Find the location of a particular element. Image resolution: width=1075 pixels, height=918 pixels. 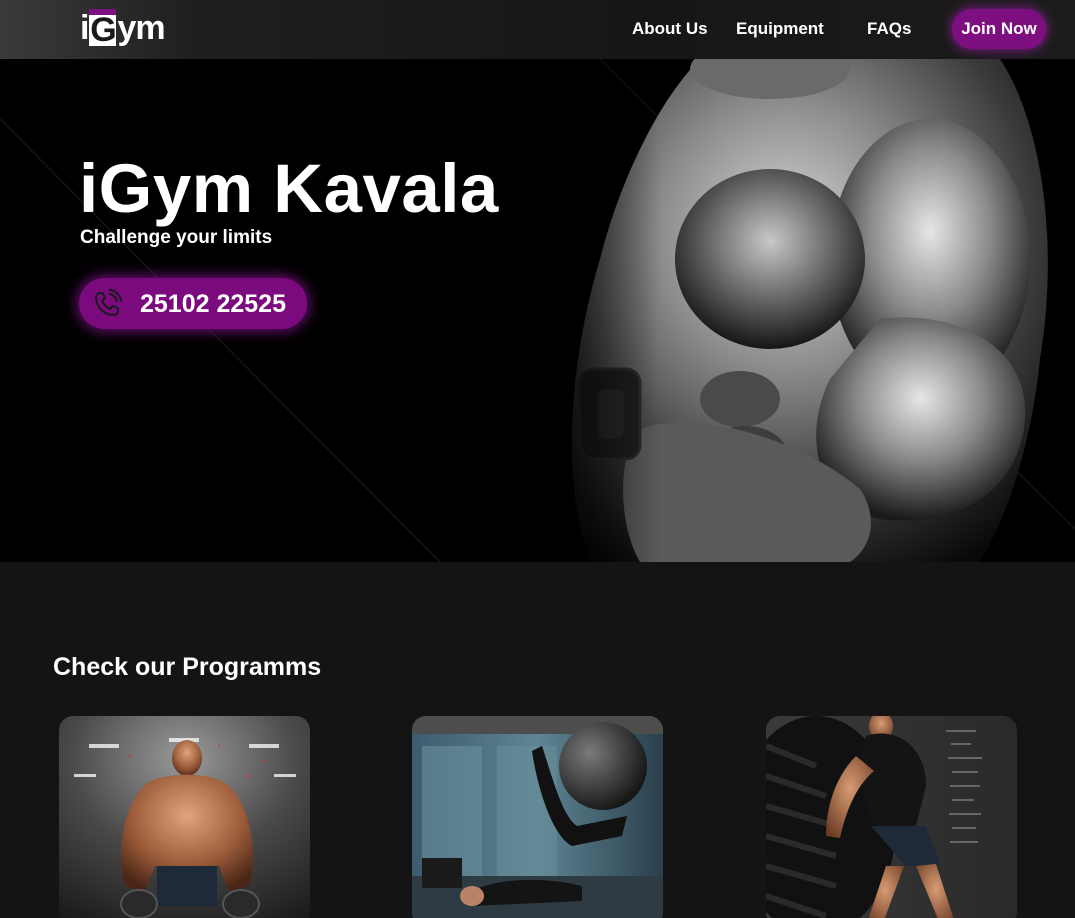

nav-faqs: FAQs is located at coordinates (889, 29).